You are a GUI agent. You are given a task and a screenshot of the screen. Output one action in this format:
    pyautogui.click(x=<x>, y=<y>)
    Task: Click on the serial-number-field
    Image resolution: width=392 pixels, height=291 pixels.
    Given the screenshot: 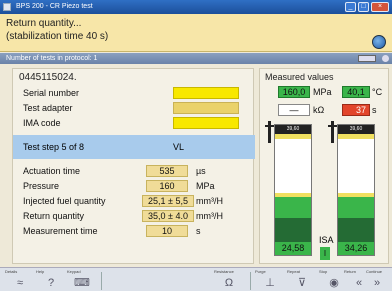 What is the action you would take?
    pyautogui.click(x=206, y=93)
    